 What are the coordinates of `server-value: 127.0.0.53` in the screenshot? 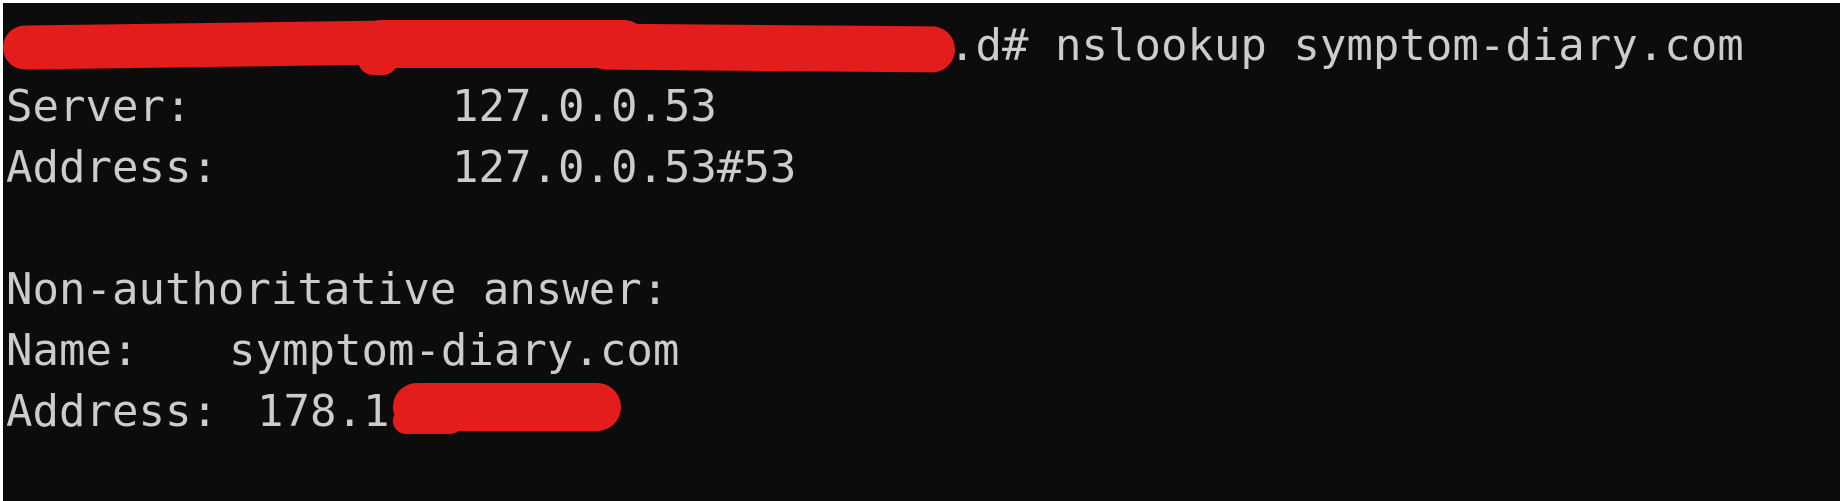 It's located at (584, 106).